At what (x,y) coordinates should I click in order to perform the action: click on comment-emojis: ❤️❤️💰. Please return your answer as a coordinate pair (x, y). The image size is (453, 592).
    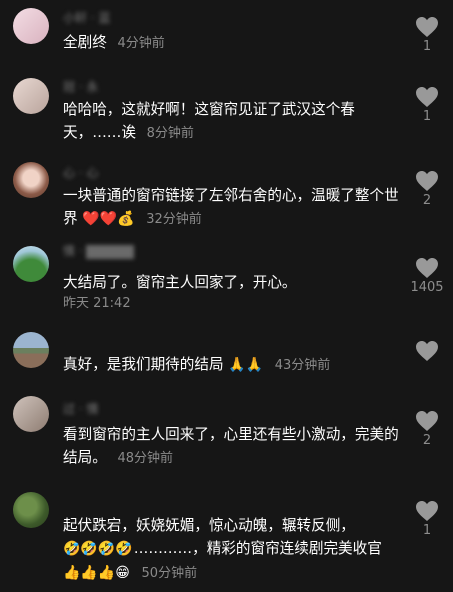
    Looking at the image, I should click on (108, 219).